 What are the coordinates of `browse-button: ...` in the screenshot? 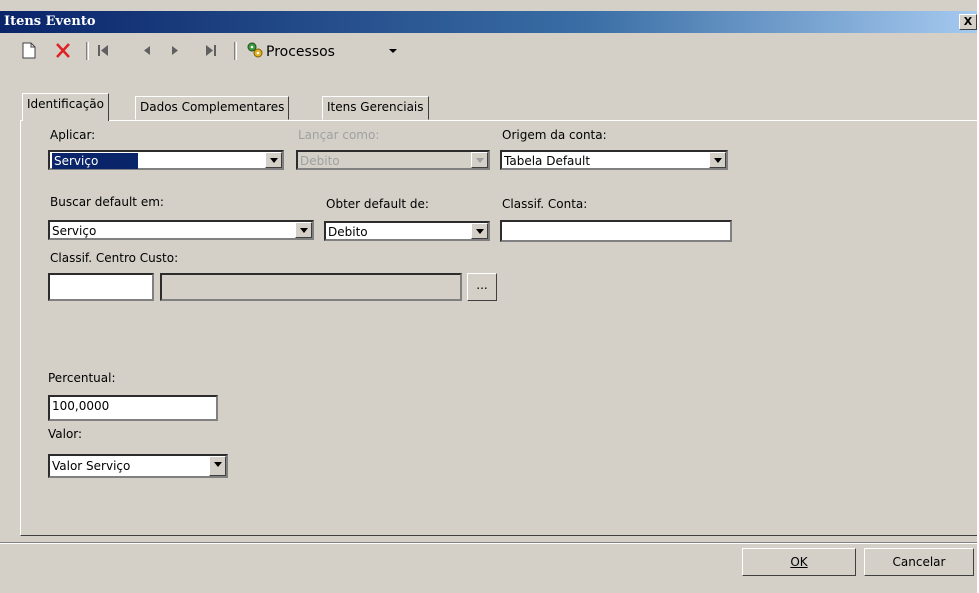 It's located at (482, 287).